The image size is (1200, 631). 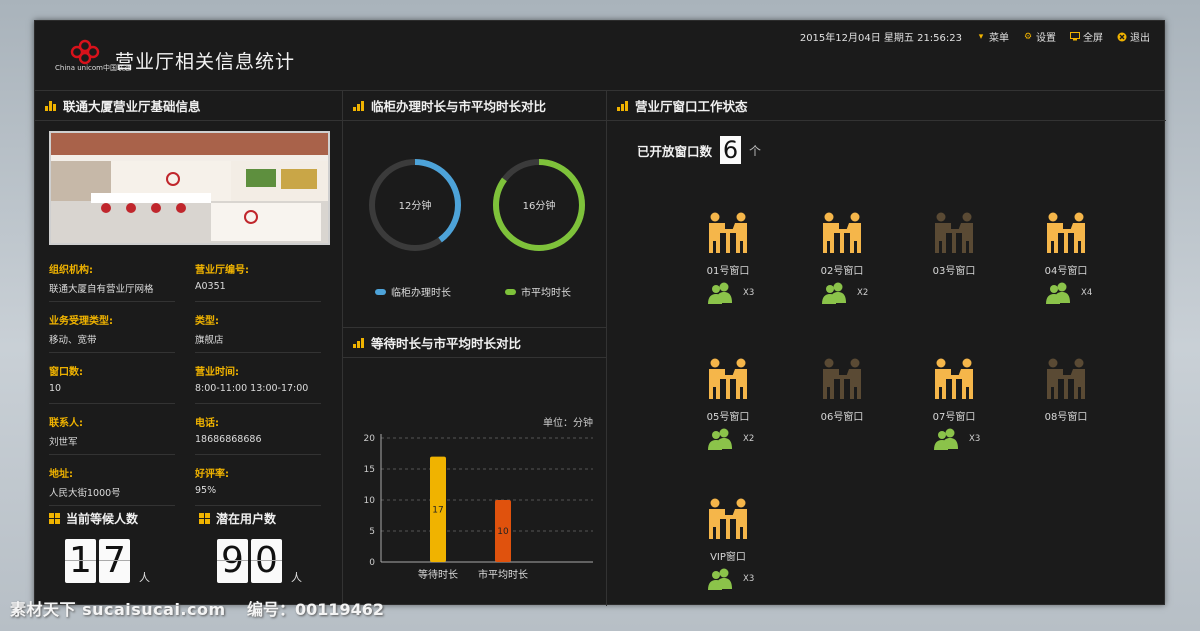 What do you see at coordinates (258, 329) in the screenshot?
I see `field-type: 类型: 旗舰店` at bounding box center [258, 329].